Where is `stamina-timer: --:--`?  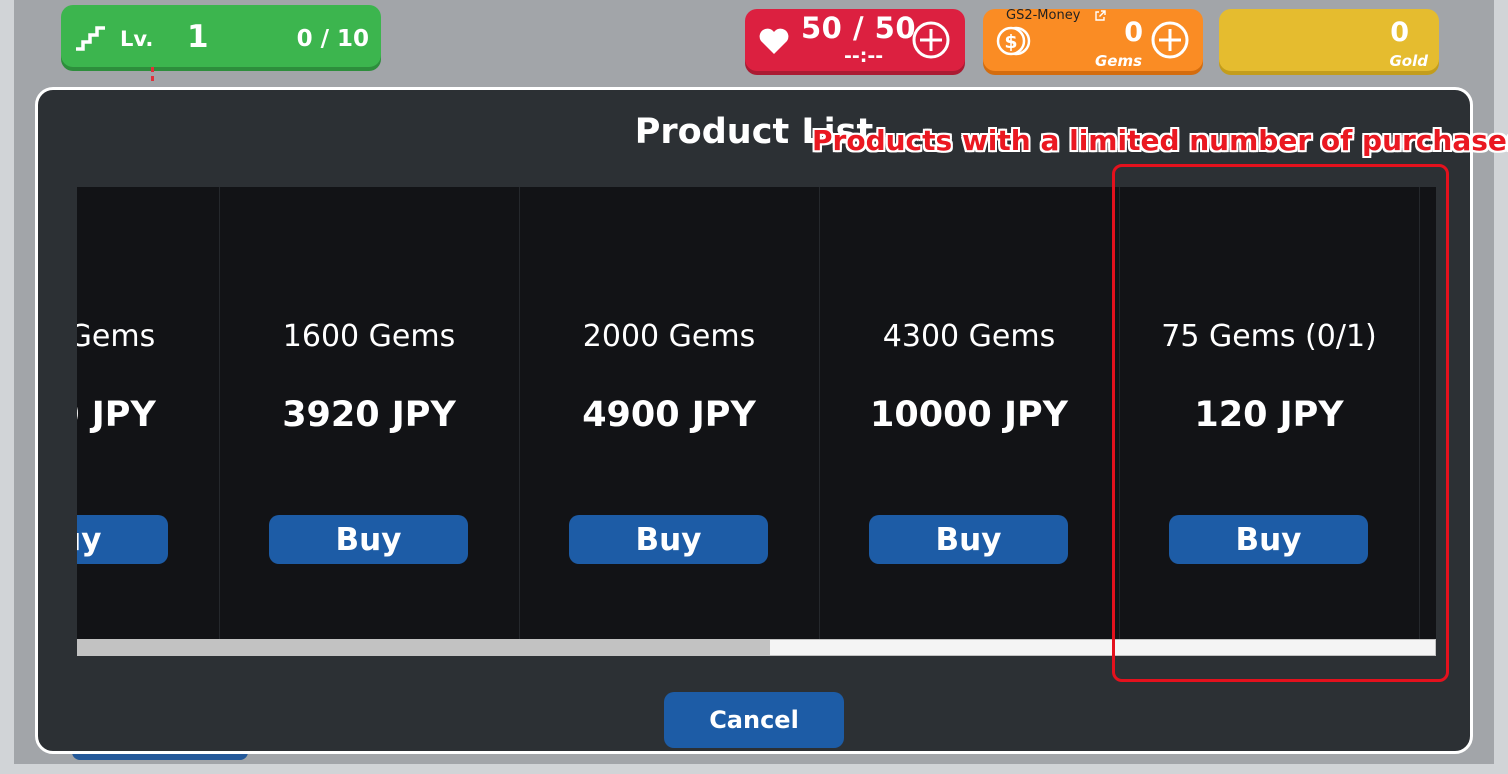
stamina-timer: --:-- is located at coordinates (864, 56).